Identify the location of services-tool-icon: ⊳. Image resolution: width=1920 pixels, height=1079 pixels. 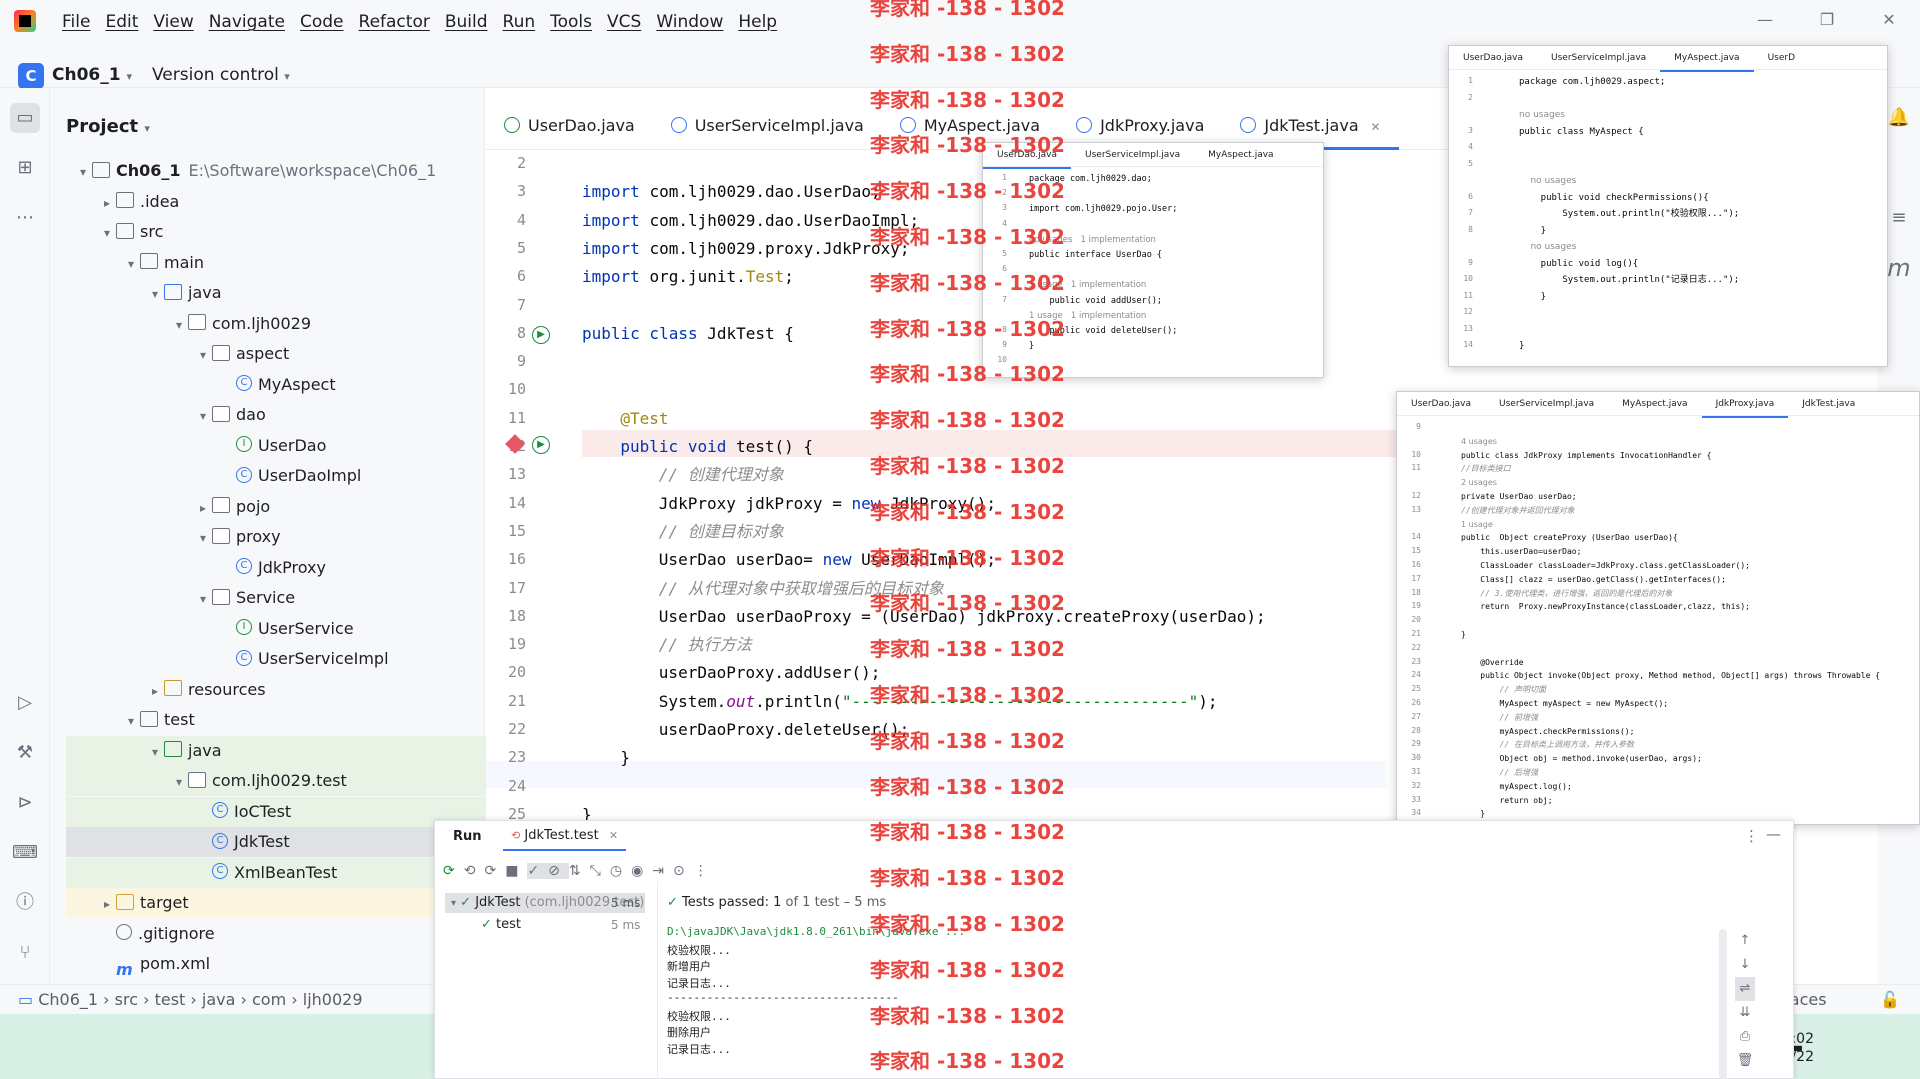
(25, 803).